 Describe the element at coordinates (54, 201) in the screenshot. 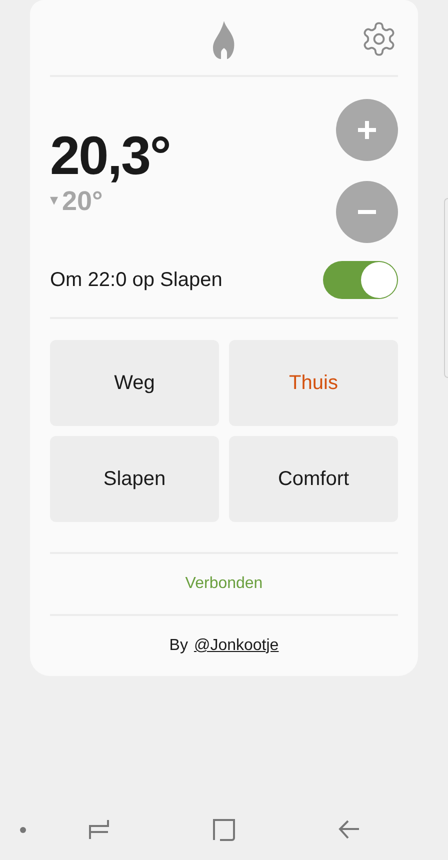

I see `setpoint-arrow: ▾` at that location.